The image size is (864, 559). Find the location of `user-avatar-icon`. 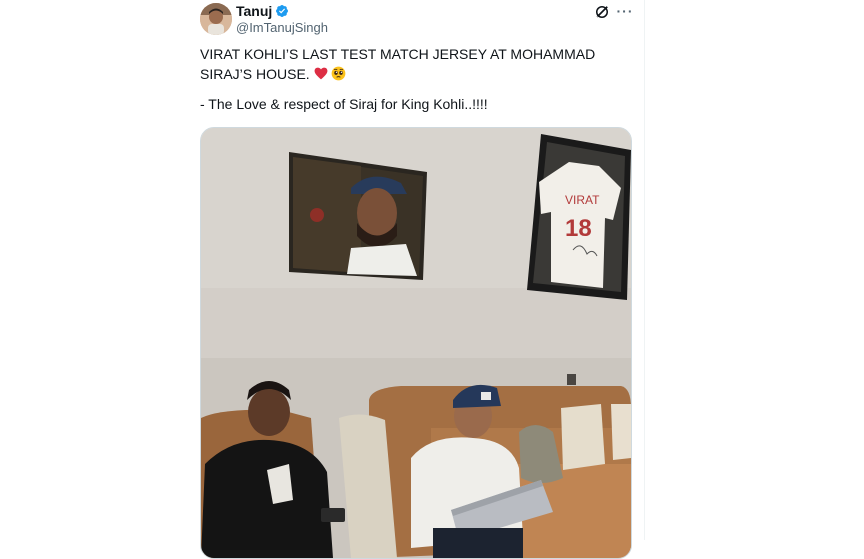

user-avatar-icon is located at coordinates (216, 19).